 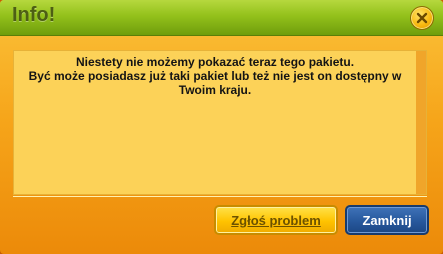 What do you see at coordinates (215, 90) in the screenshot?
I see `message-line-3: Twoim kraju.` at bounding box center [215, 90].